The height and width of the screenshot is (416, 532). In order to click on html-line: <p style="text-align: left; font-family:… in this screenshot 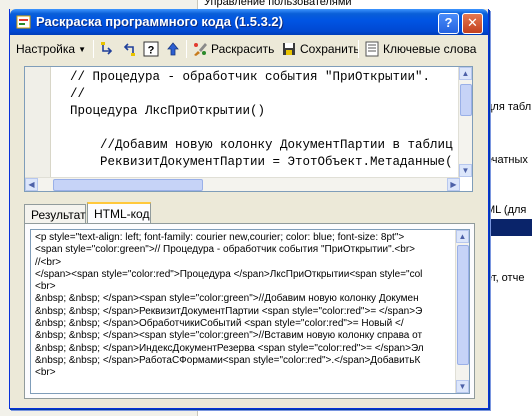, I will do `click(220, 237)`.